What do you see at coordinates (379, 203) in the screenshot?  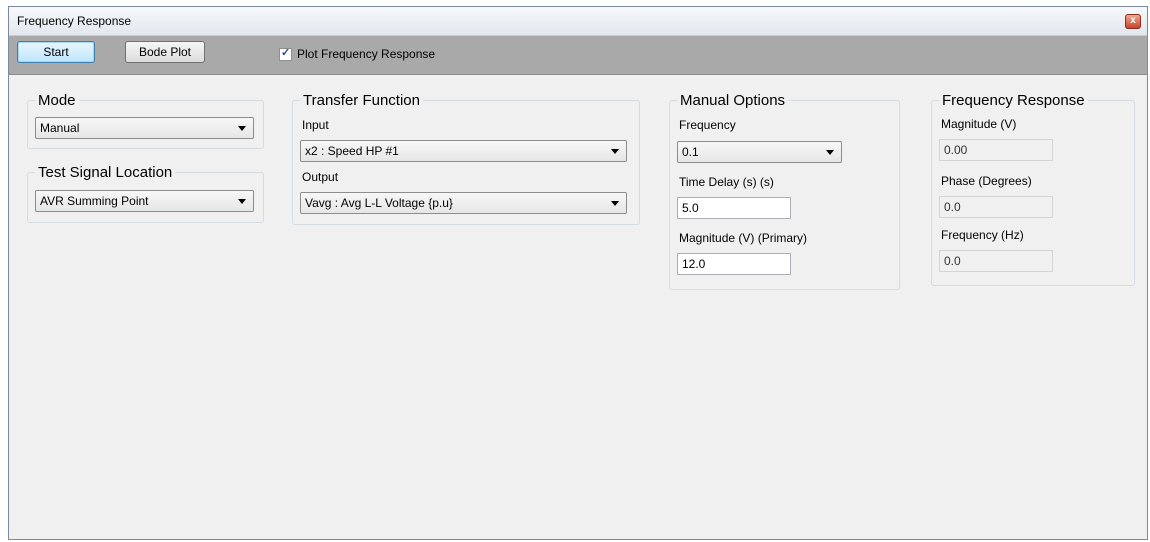 I see `output-select-value: Vavg : Avg L-L Voltage {p.u}` at bounding box center [379, 203].